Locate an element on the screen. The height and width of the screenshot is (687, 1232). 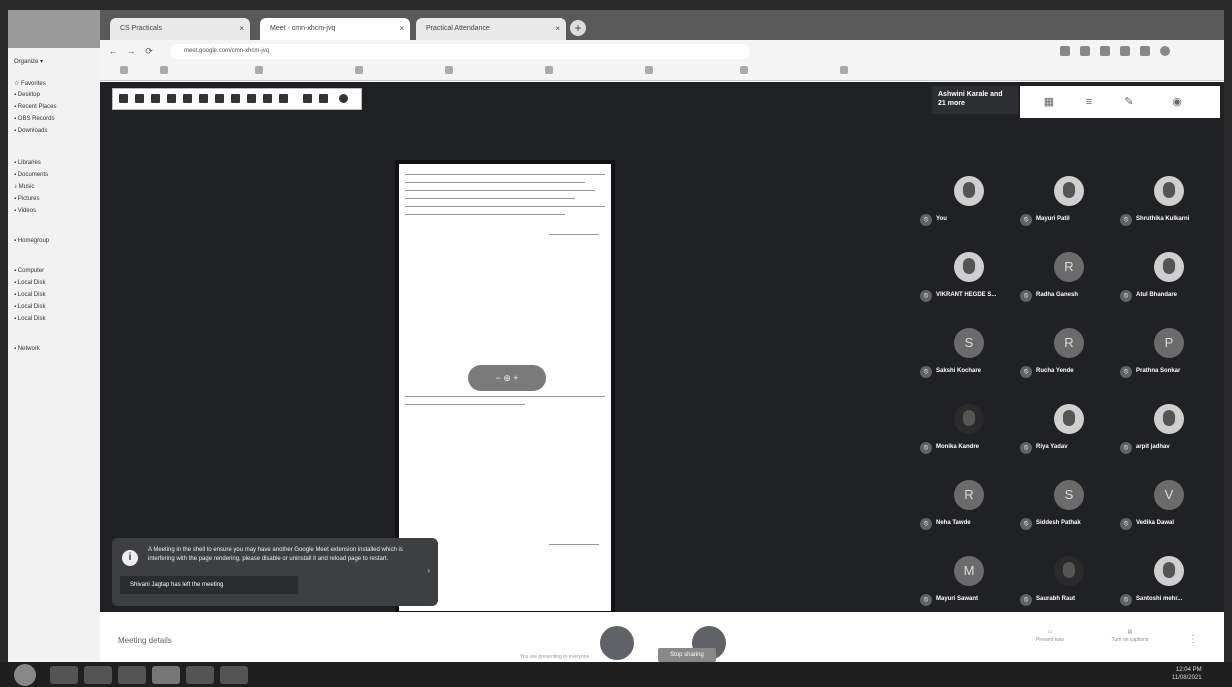
captions-button: ▤ Turn on captions is located at coordinates (1130, 636).